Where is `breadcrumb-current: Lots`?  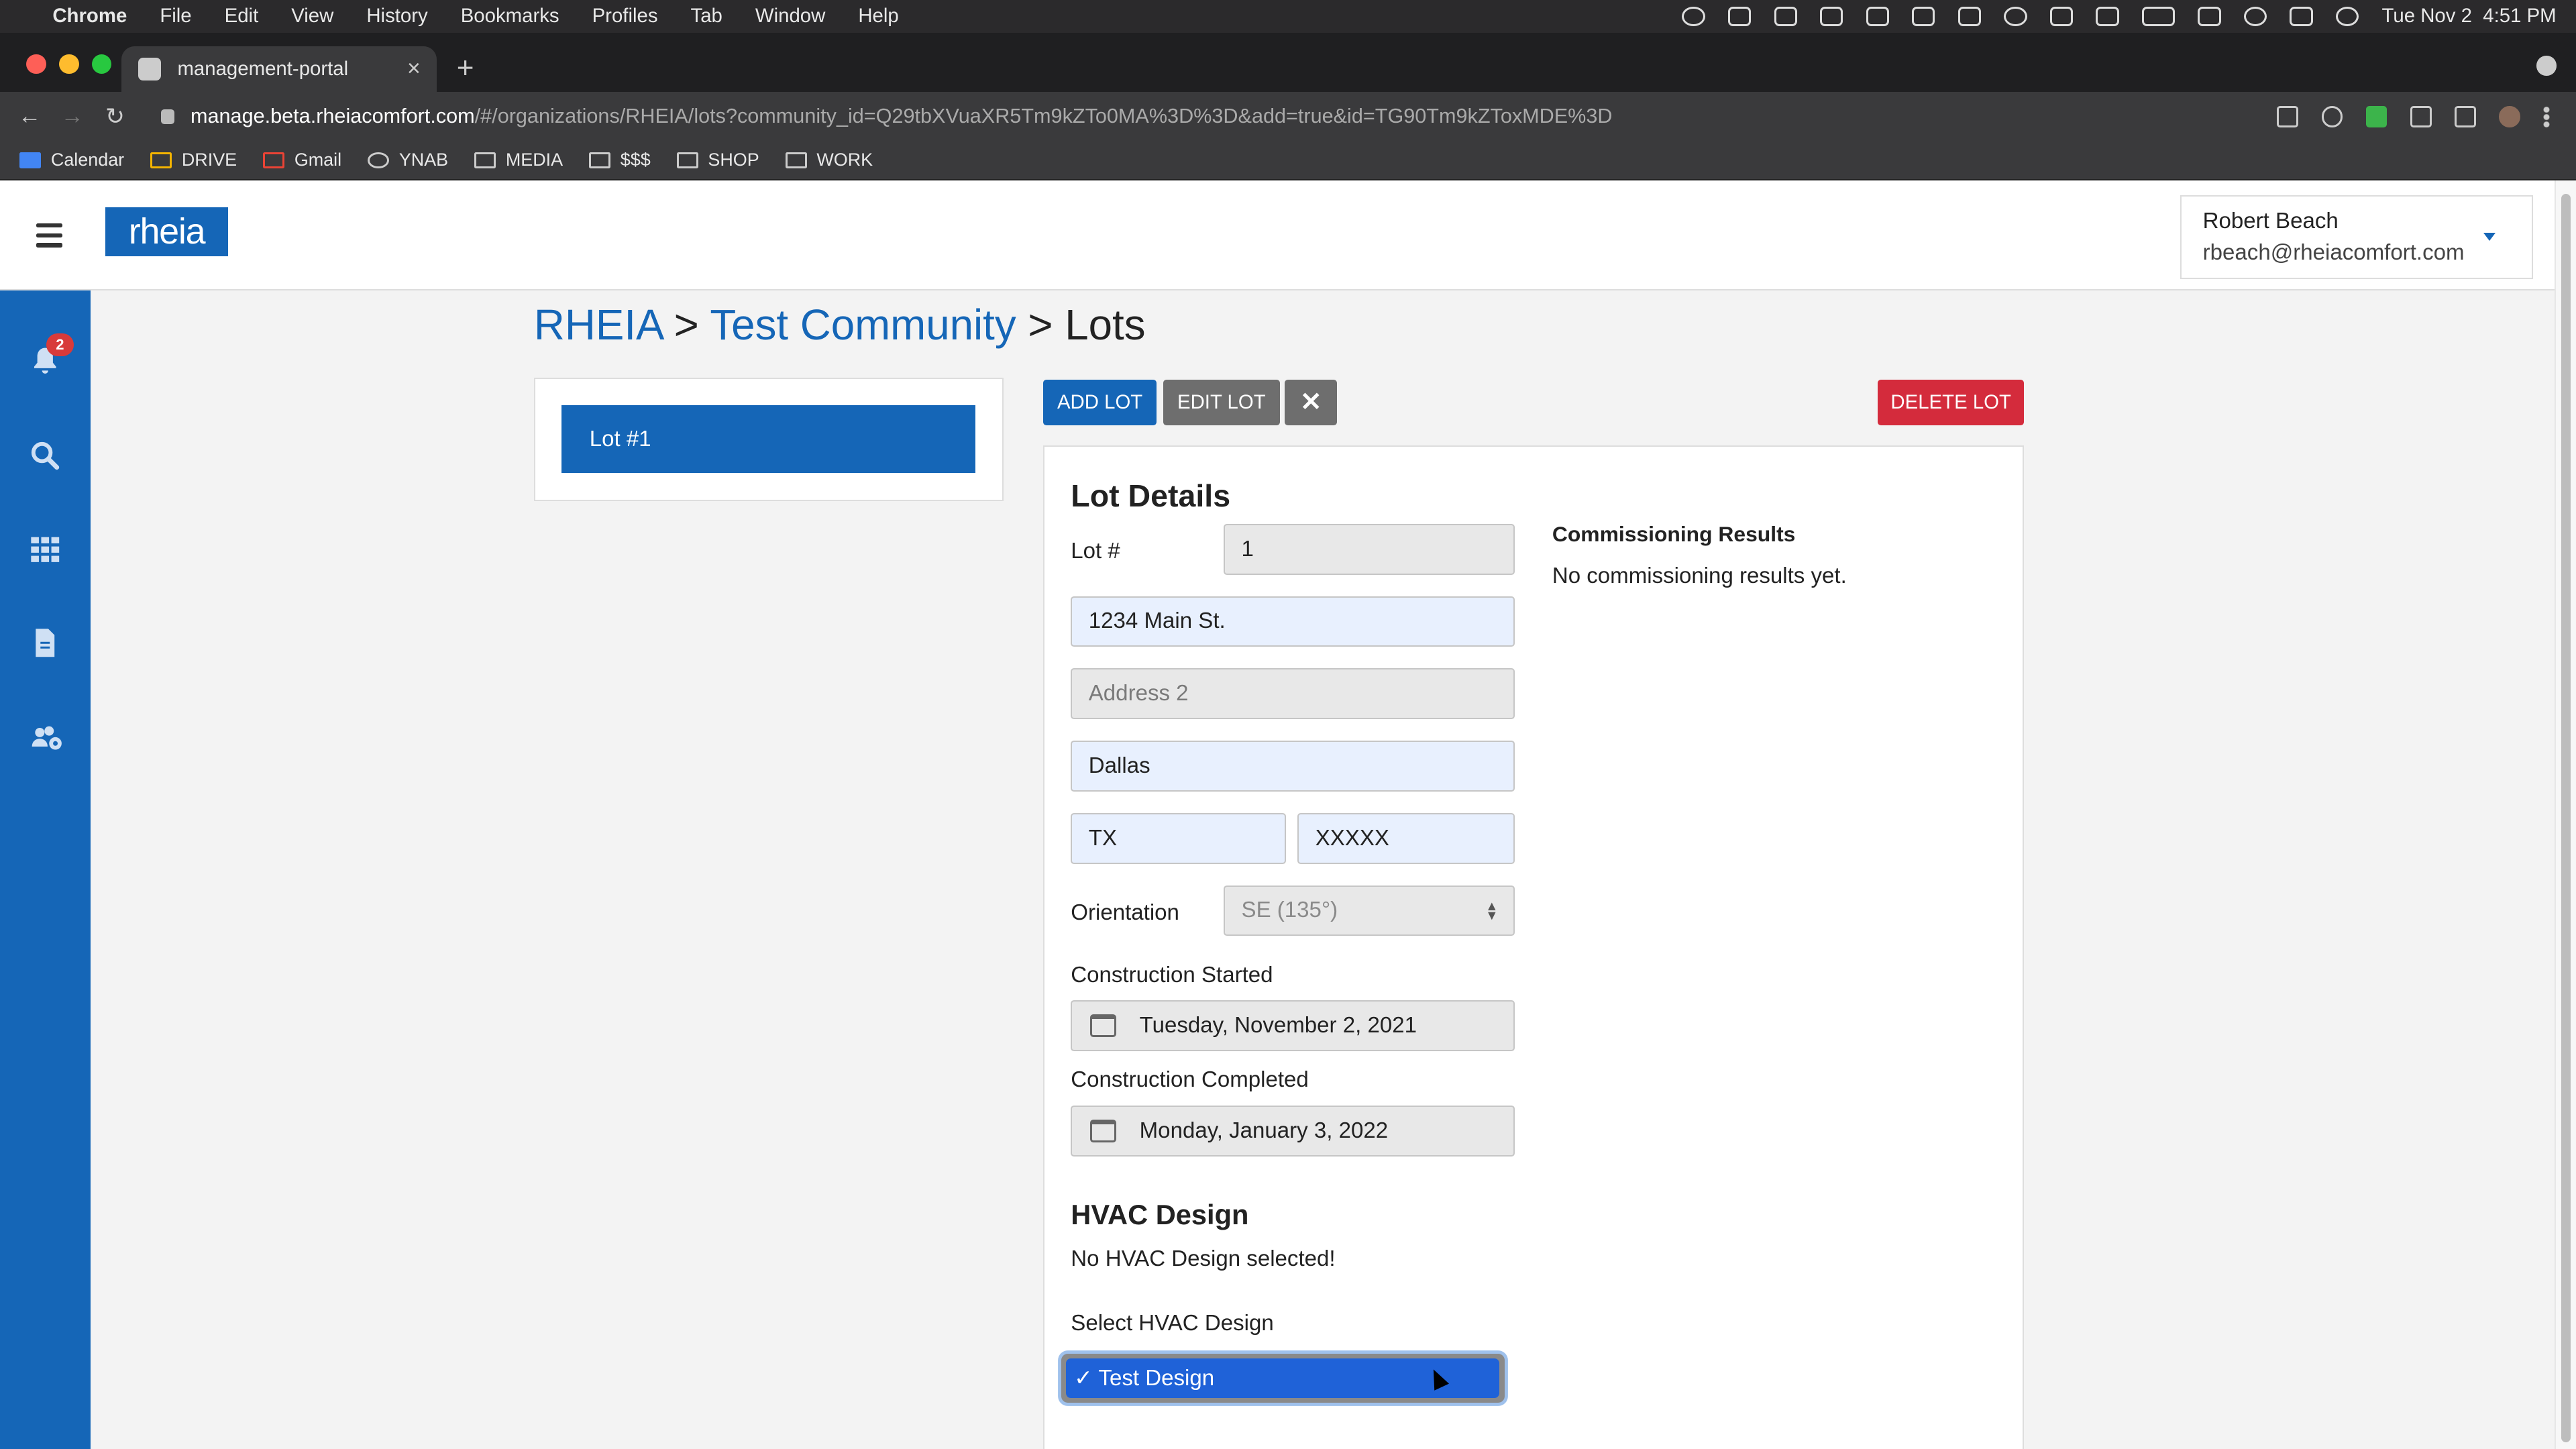
breadcrumb-current: Lots is located at coordinates (1105, 325).